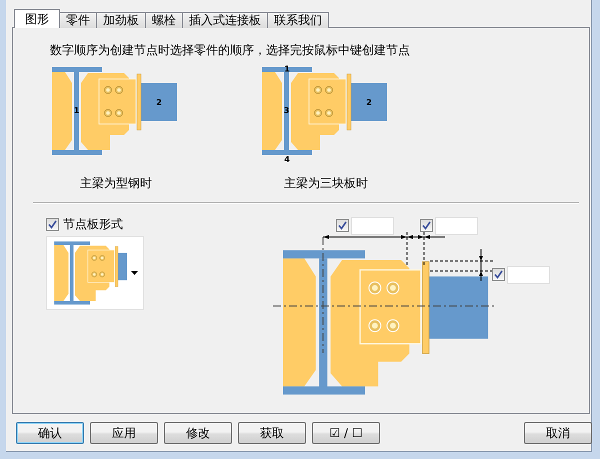  What do you see at coordinates (287, 159) in the screenshot?
I see `part-number: 4` at bounding box center [287, 159].